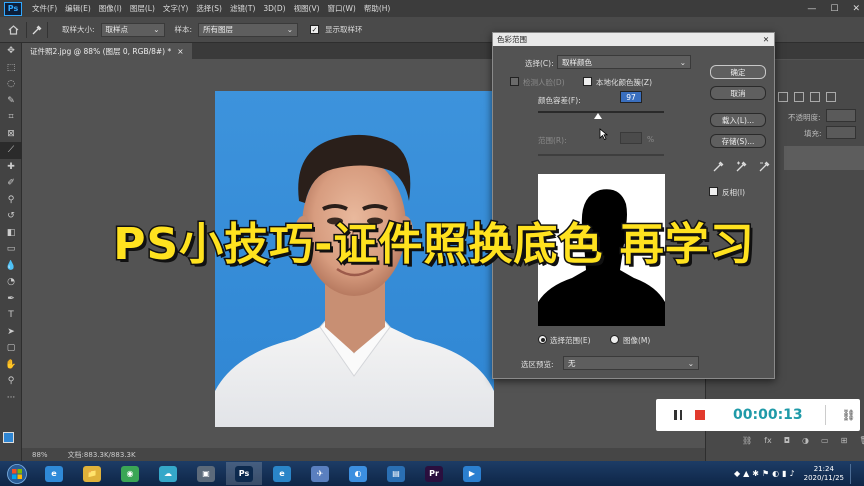 The width and height of the screenshot is (864, 486). I want to click on maximize-button: ☐, so click(834, 9).